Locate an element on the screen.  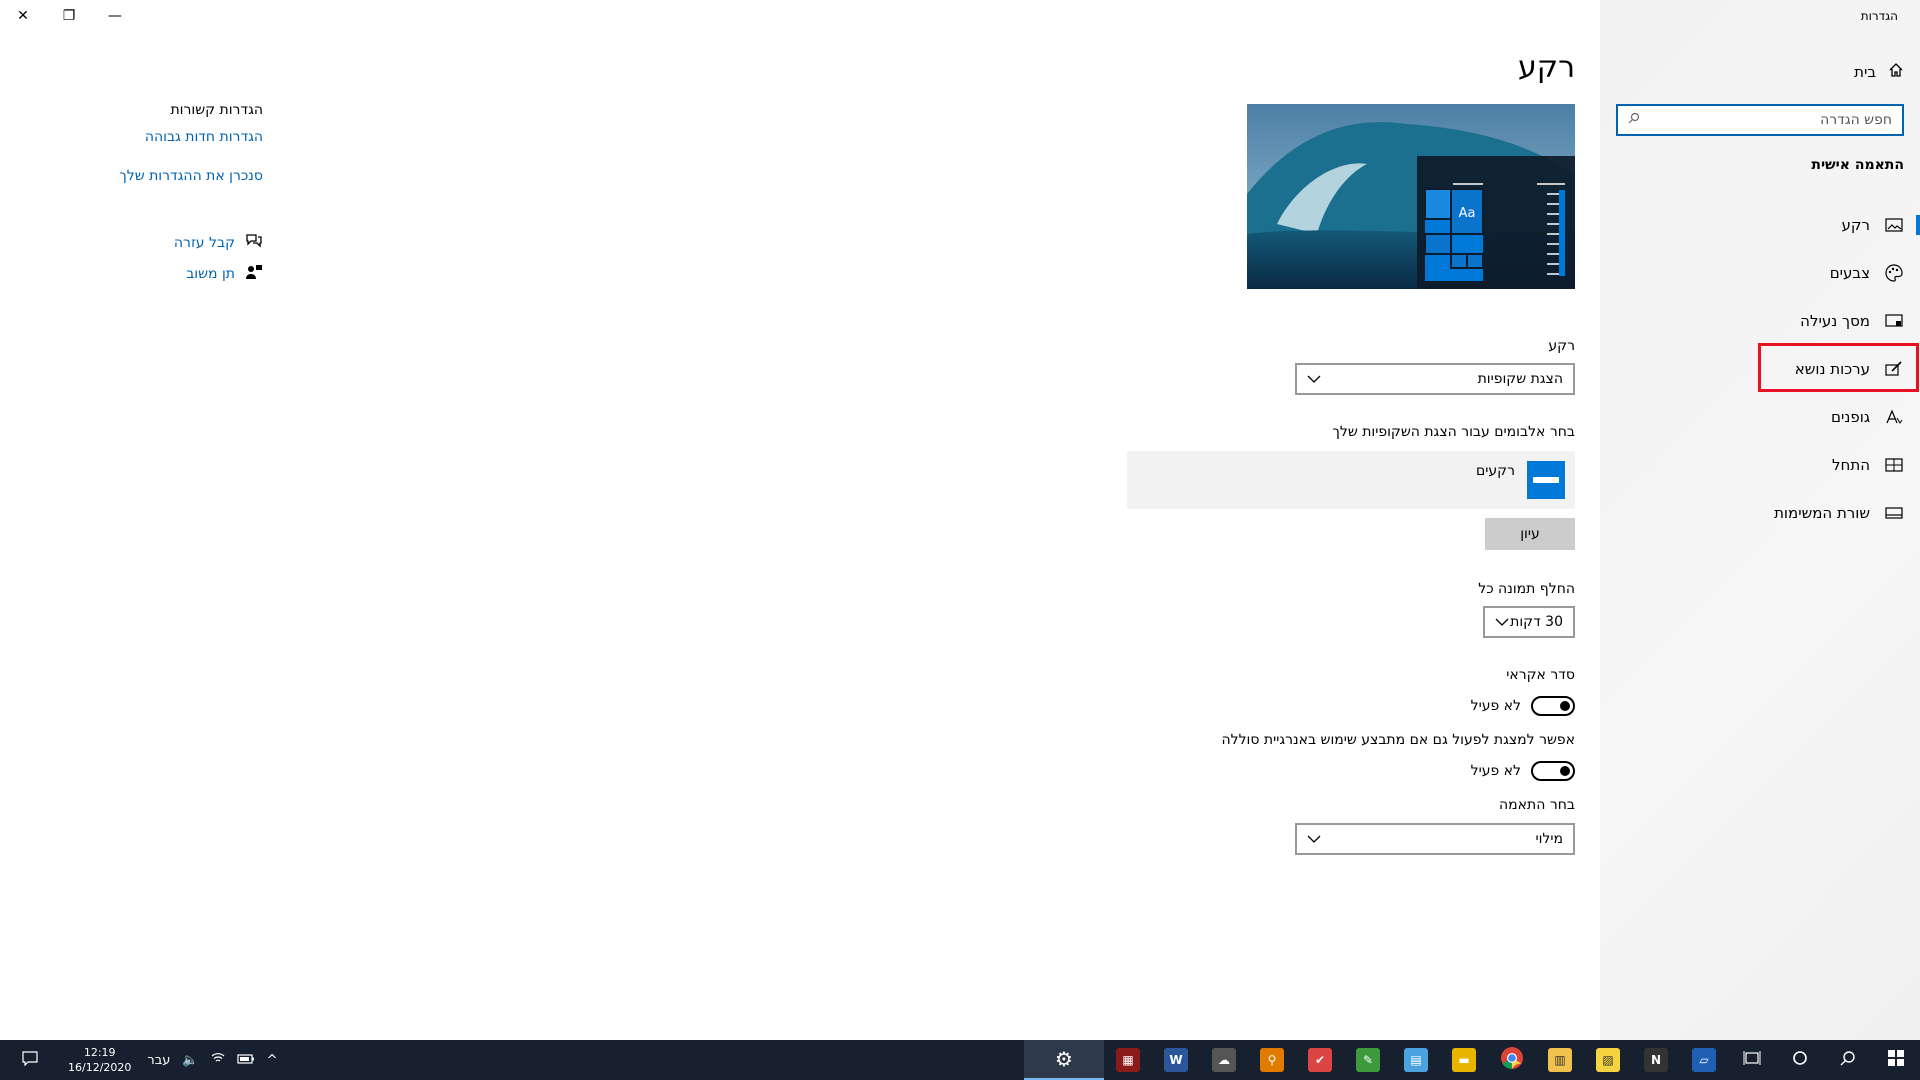
taskbar-search-button is located at coordinates (1848, 1060).